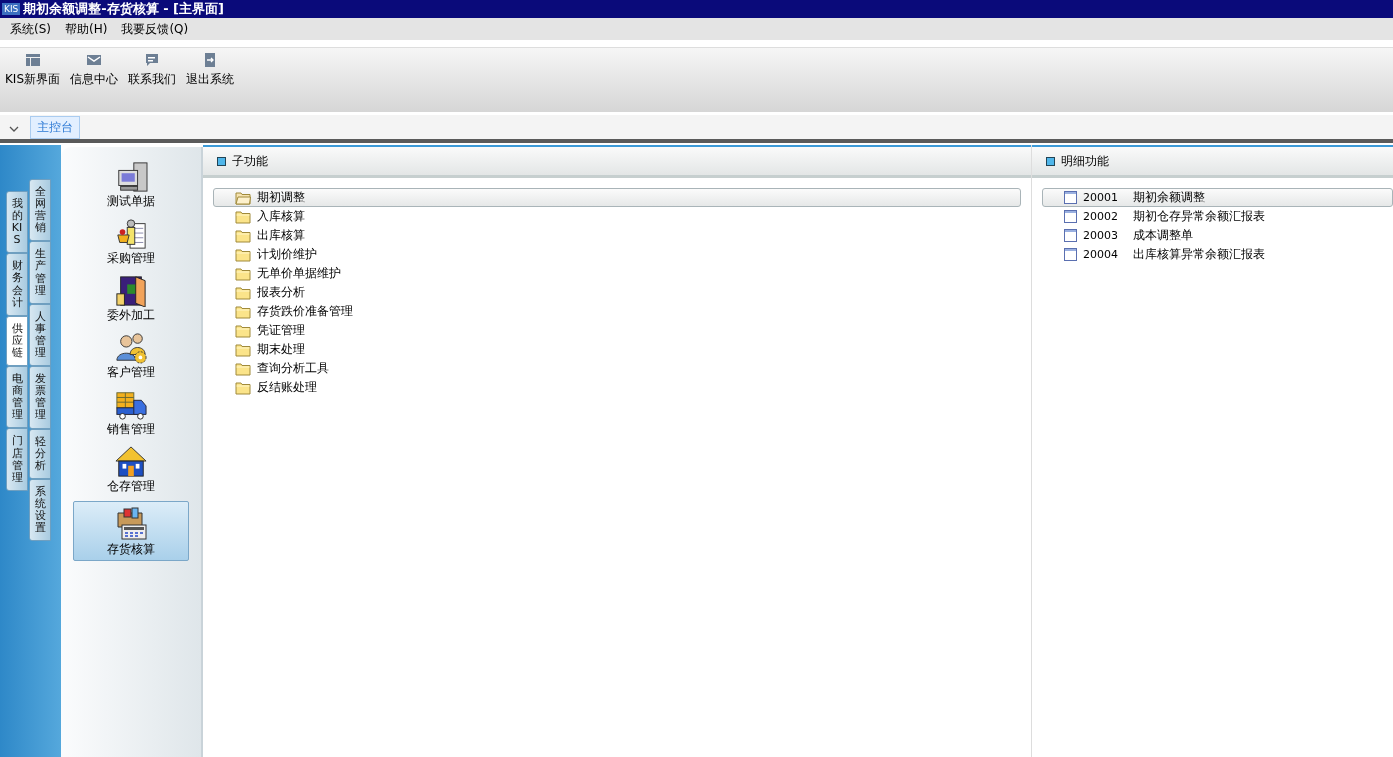 The height and width of the screenshot is (757, 1393). I want to click on side-tab: 我的KIS, so click(17, 222).